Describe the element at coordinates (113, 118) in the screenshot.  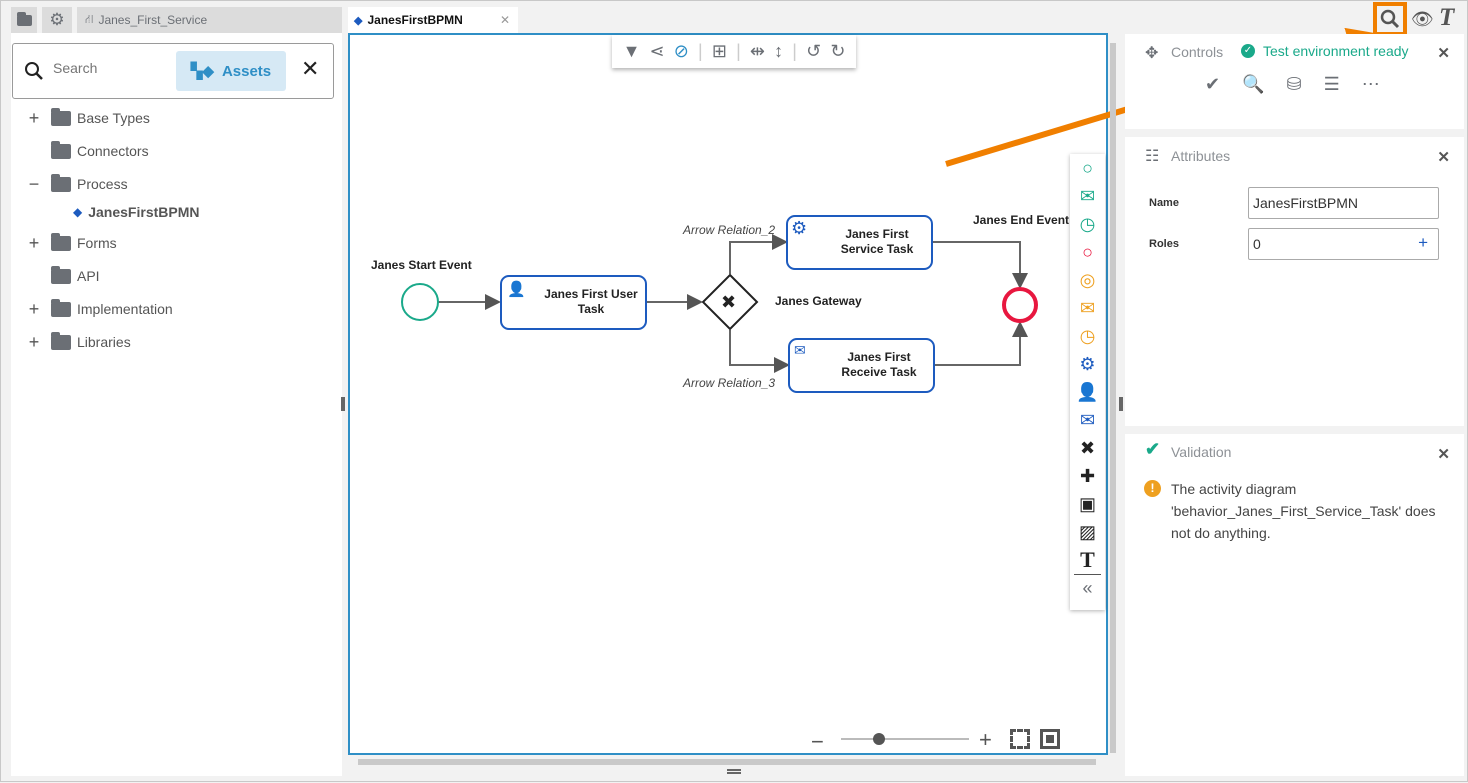
I see `tree-item-label: Base Types` at that location.